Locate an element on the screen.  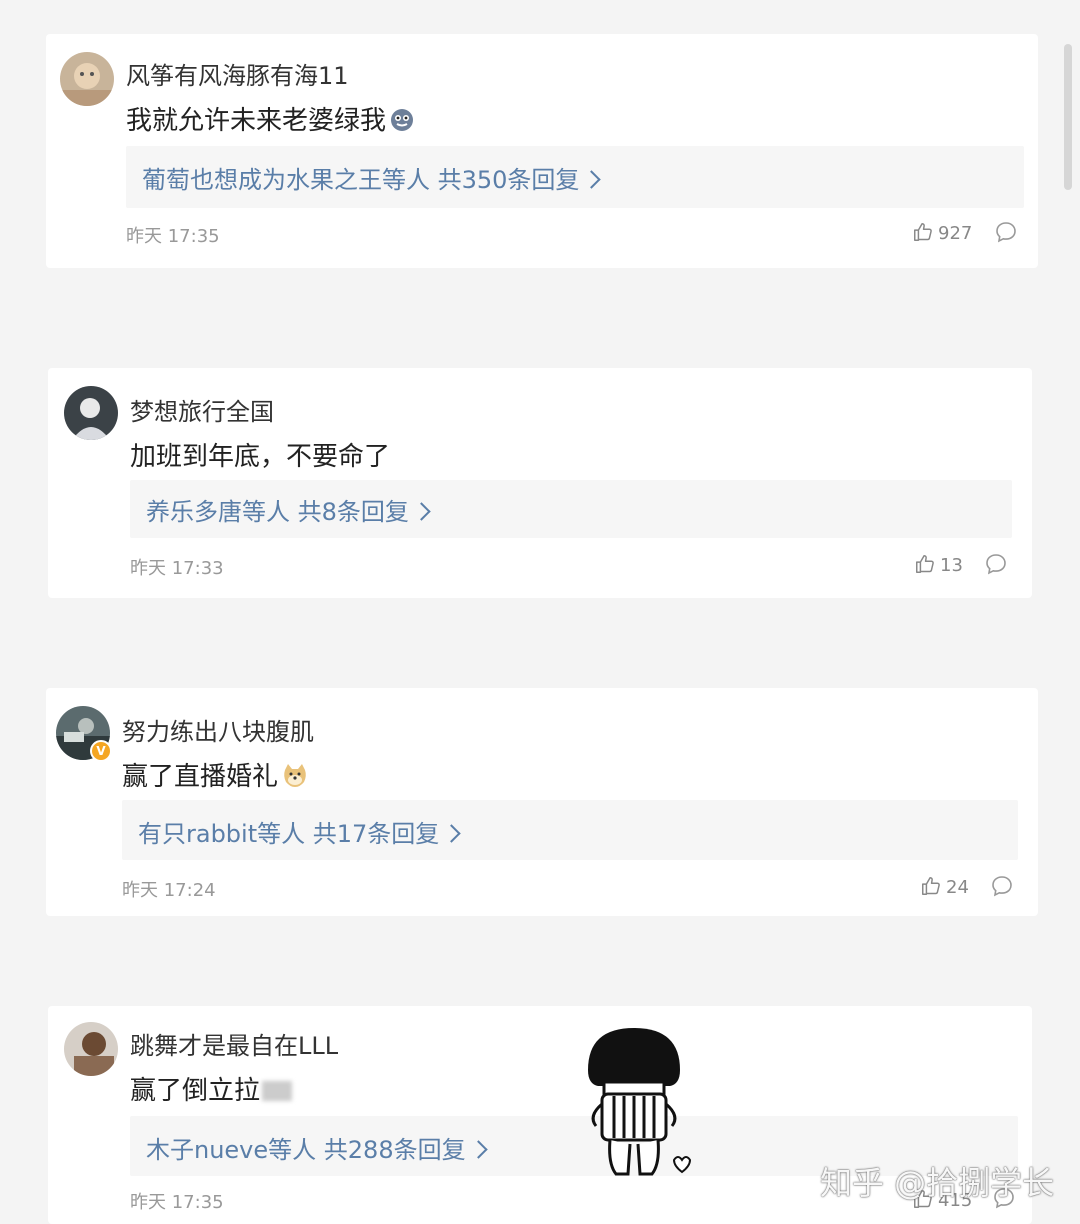
comment-text-content: 我就允许未来老婆绿我 is located at coordinates (256, 121).